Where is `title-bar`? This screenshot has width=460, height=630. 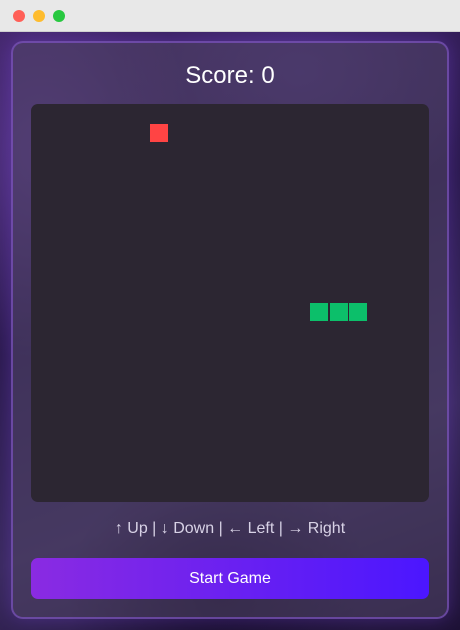 title-bar is located at coordinates (230, 16).